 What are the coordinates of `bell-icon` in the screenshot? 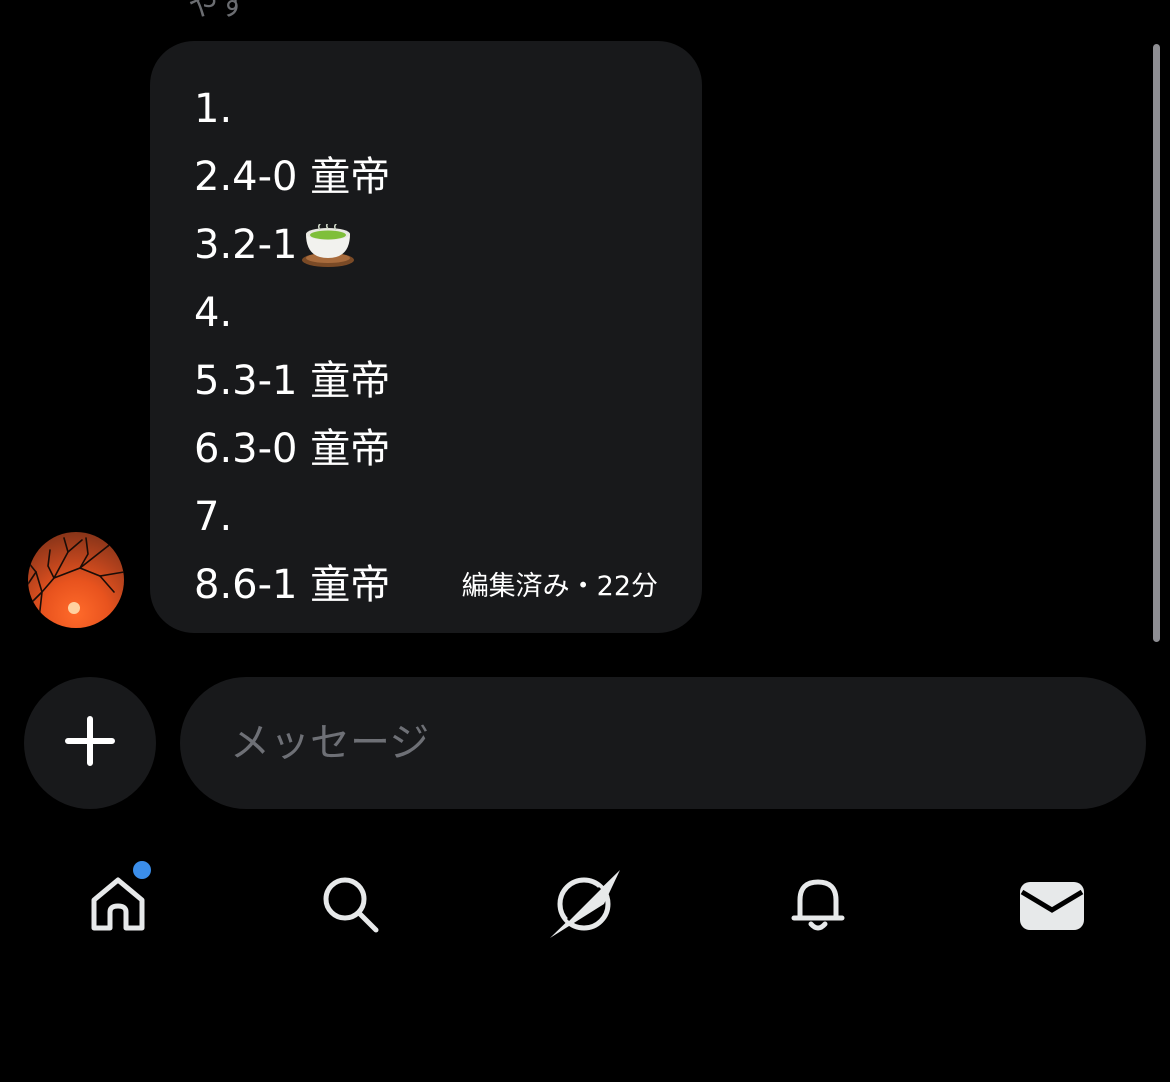 It's located at (818, 906).